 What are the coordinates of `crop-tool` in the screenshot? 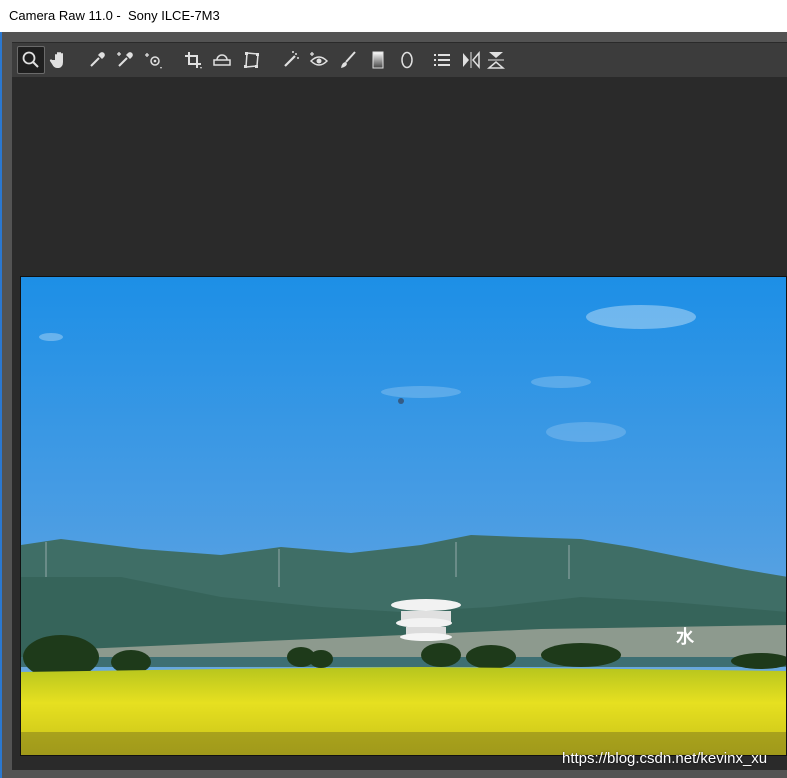 It's located at (193, 60).